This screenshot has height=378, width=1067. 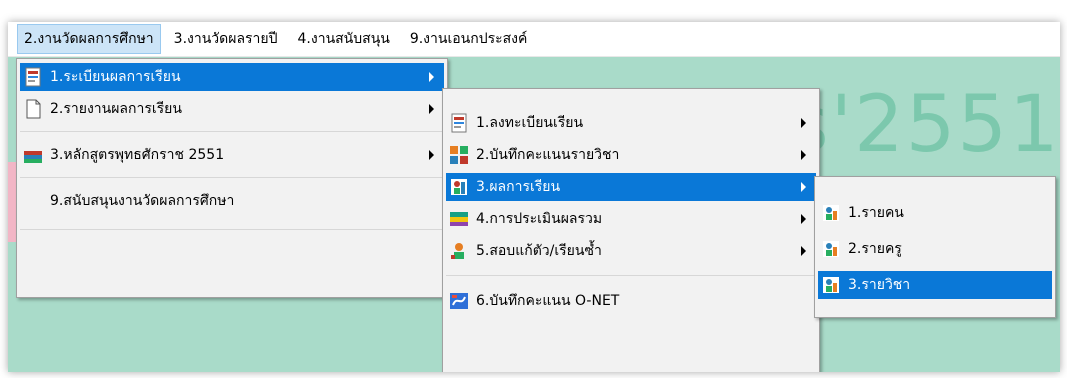 What do you see at coordinates (518, 187) in the screenshot?
I see `menu-item-label: 3.ผลการเรียน` at bounding box center [518, 187].